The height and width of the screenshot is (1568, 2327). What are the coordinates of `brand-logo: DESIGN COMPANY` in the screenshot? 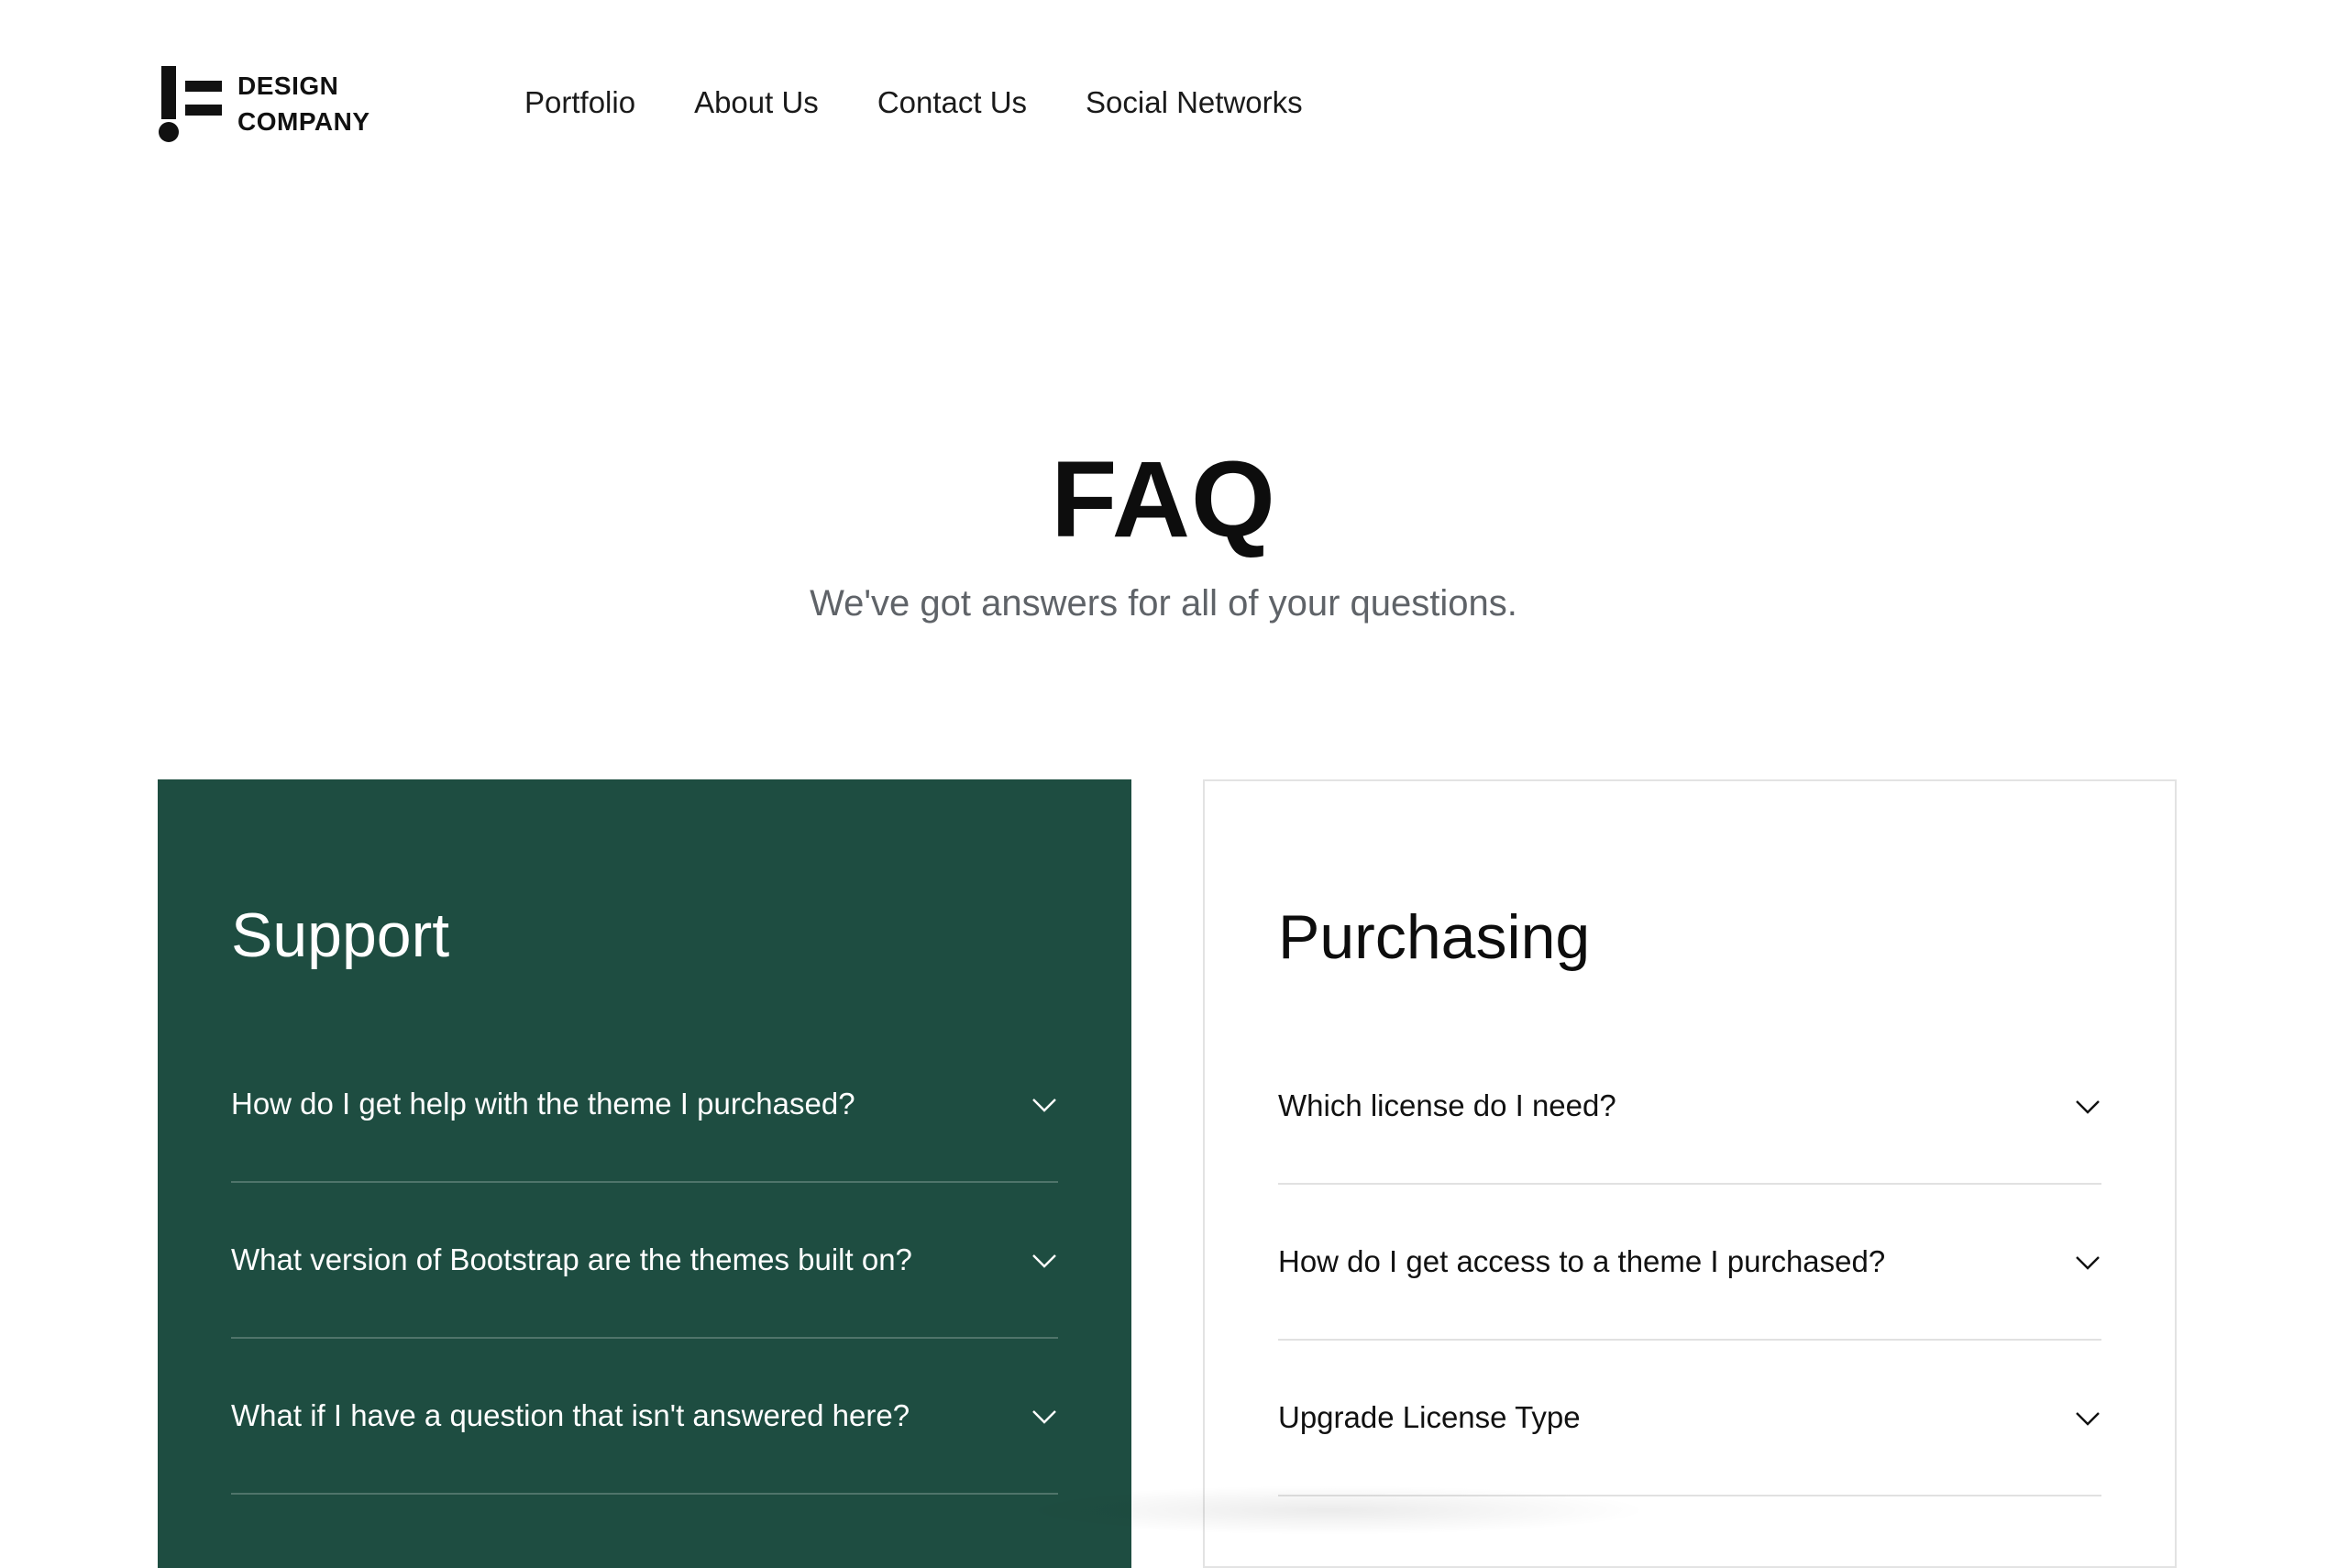 It's located at (272, 104).